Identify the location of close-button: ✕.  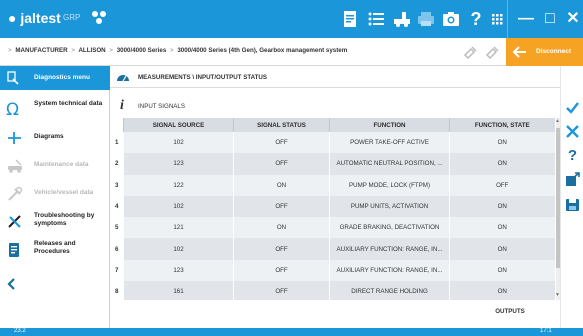
(573, 19).